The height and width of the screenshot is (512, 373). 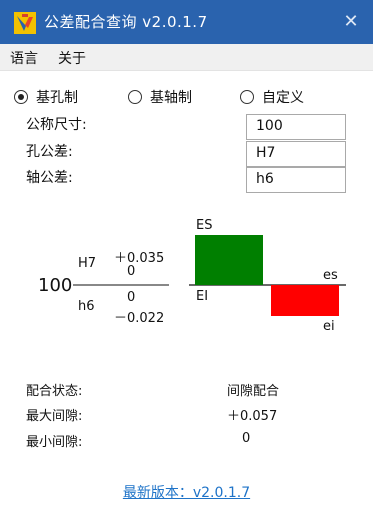 I want to click on min-clearance-value: 0, so click(x=246, y=438).